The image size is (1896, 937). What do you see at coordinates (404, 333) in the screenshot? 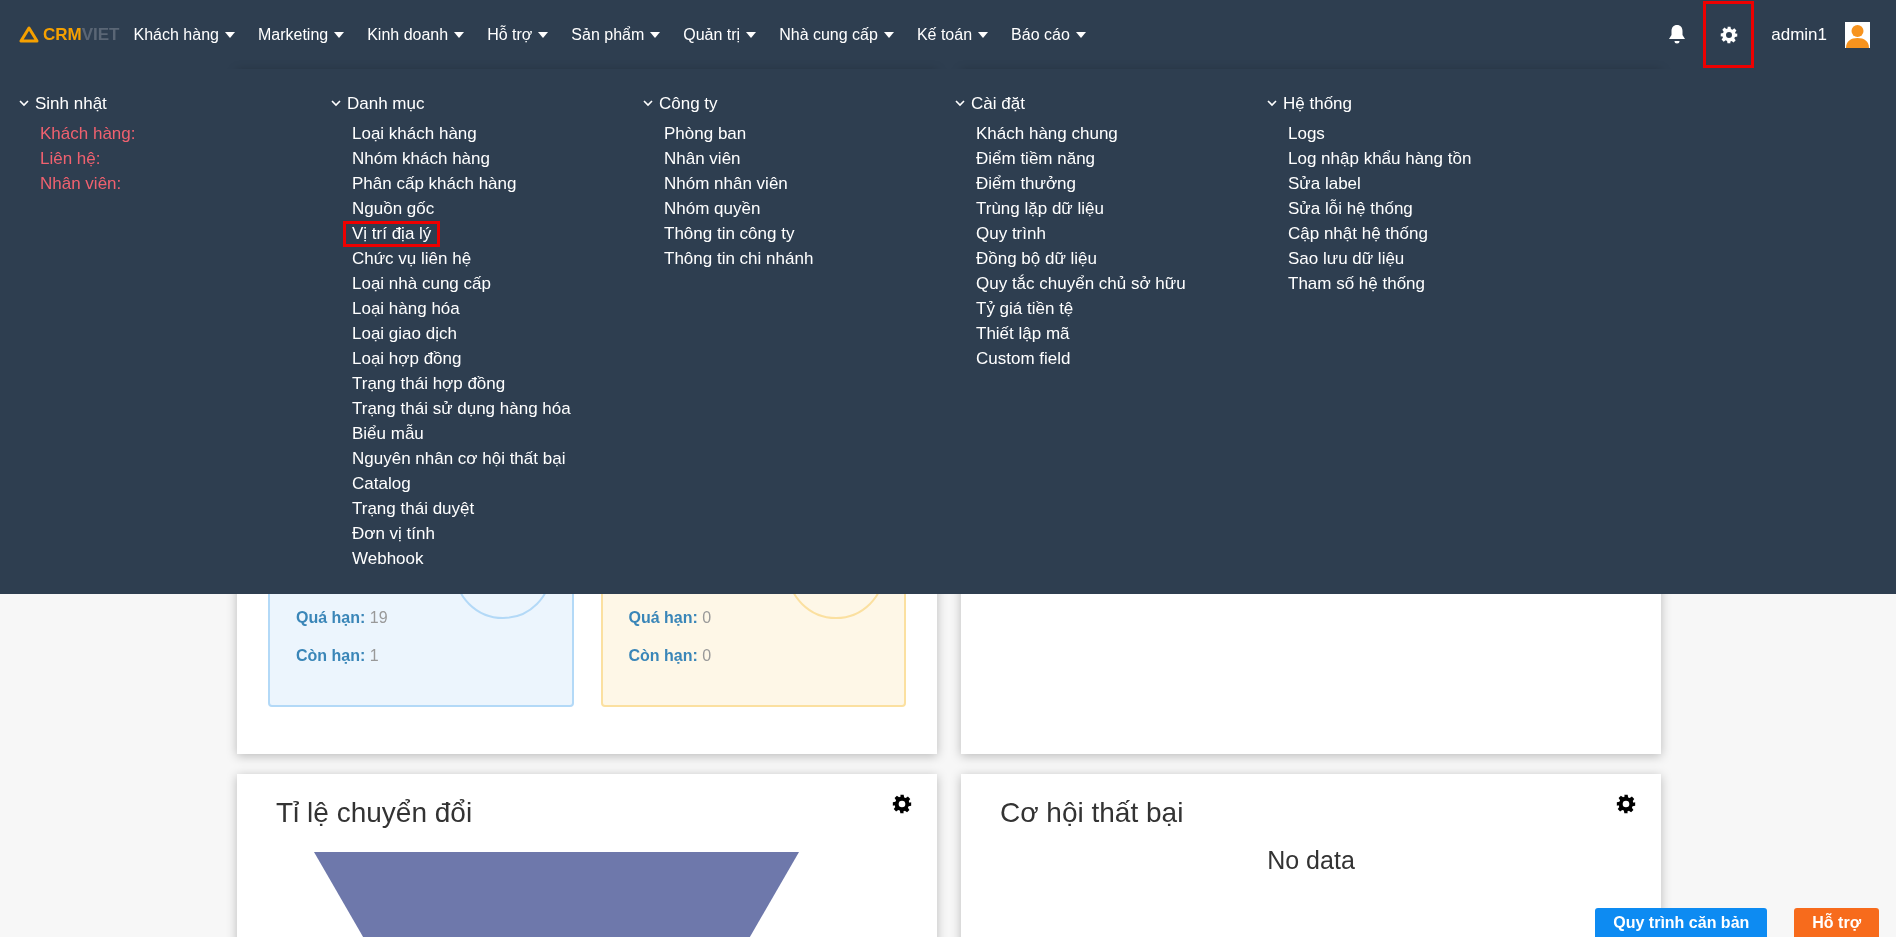
I see `menu-item: Loại giao dịch` at bounding box center [404, 333].